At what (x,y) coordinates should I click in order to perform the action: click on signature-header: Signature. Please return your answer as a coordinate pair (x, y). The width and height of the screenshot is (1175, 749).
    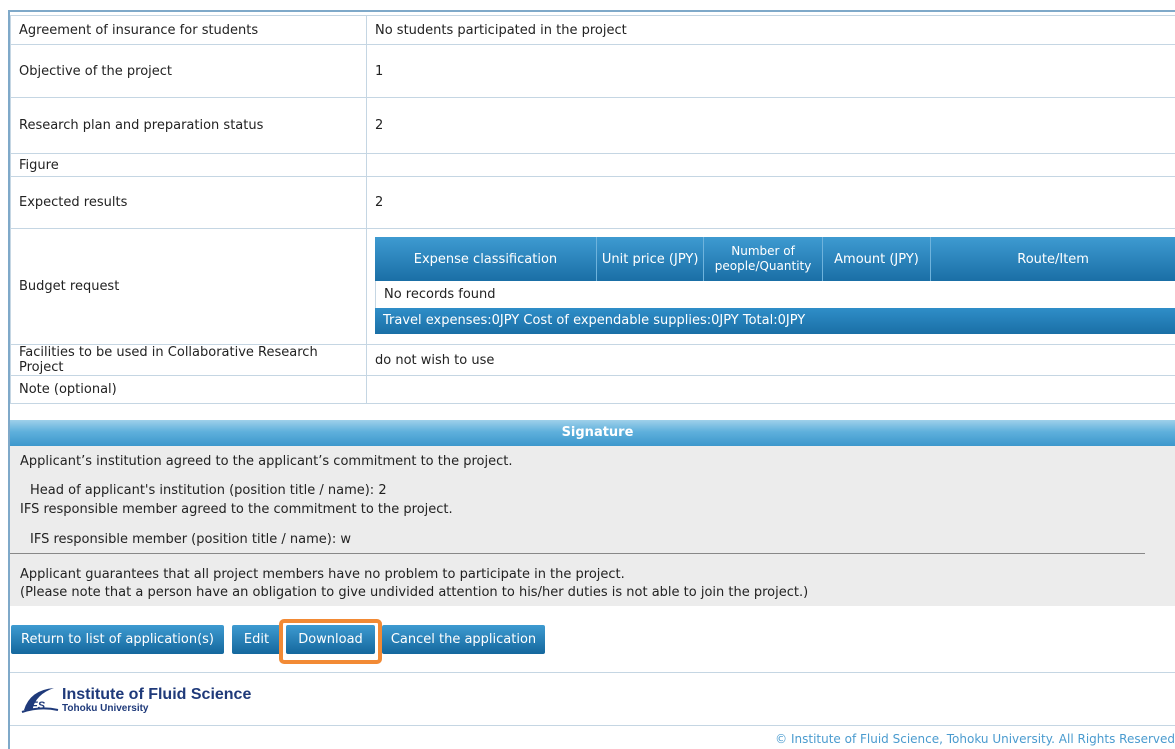
    Looking at the image, I should click on (592, 433).